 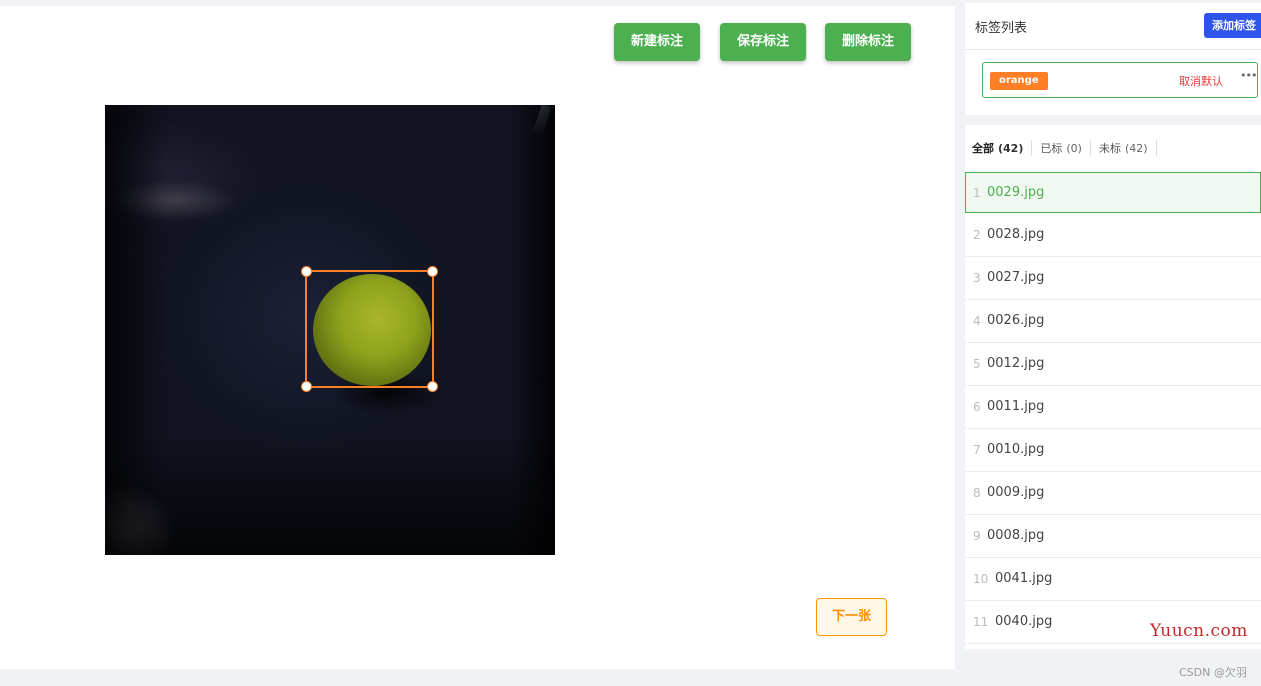 I want to click on file-name: 0029.jpg, so click(x=1016, y=192).